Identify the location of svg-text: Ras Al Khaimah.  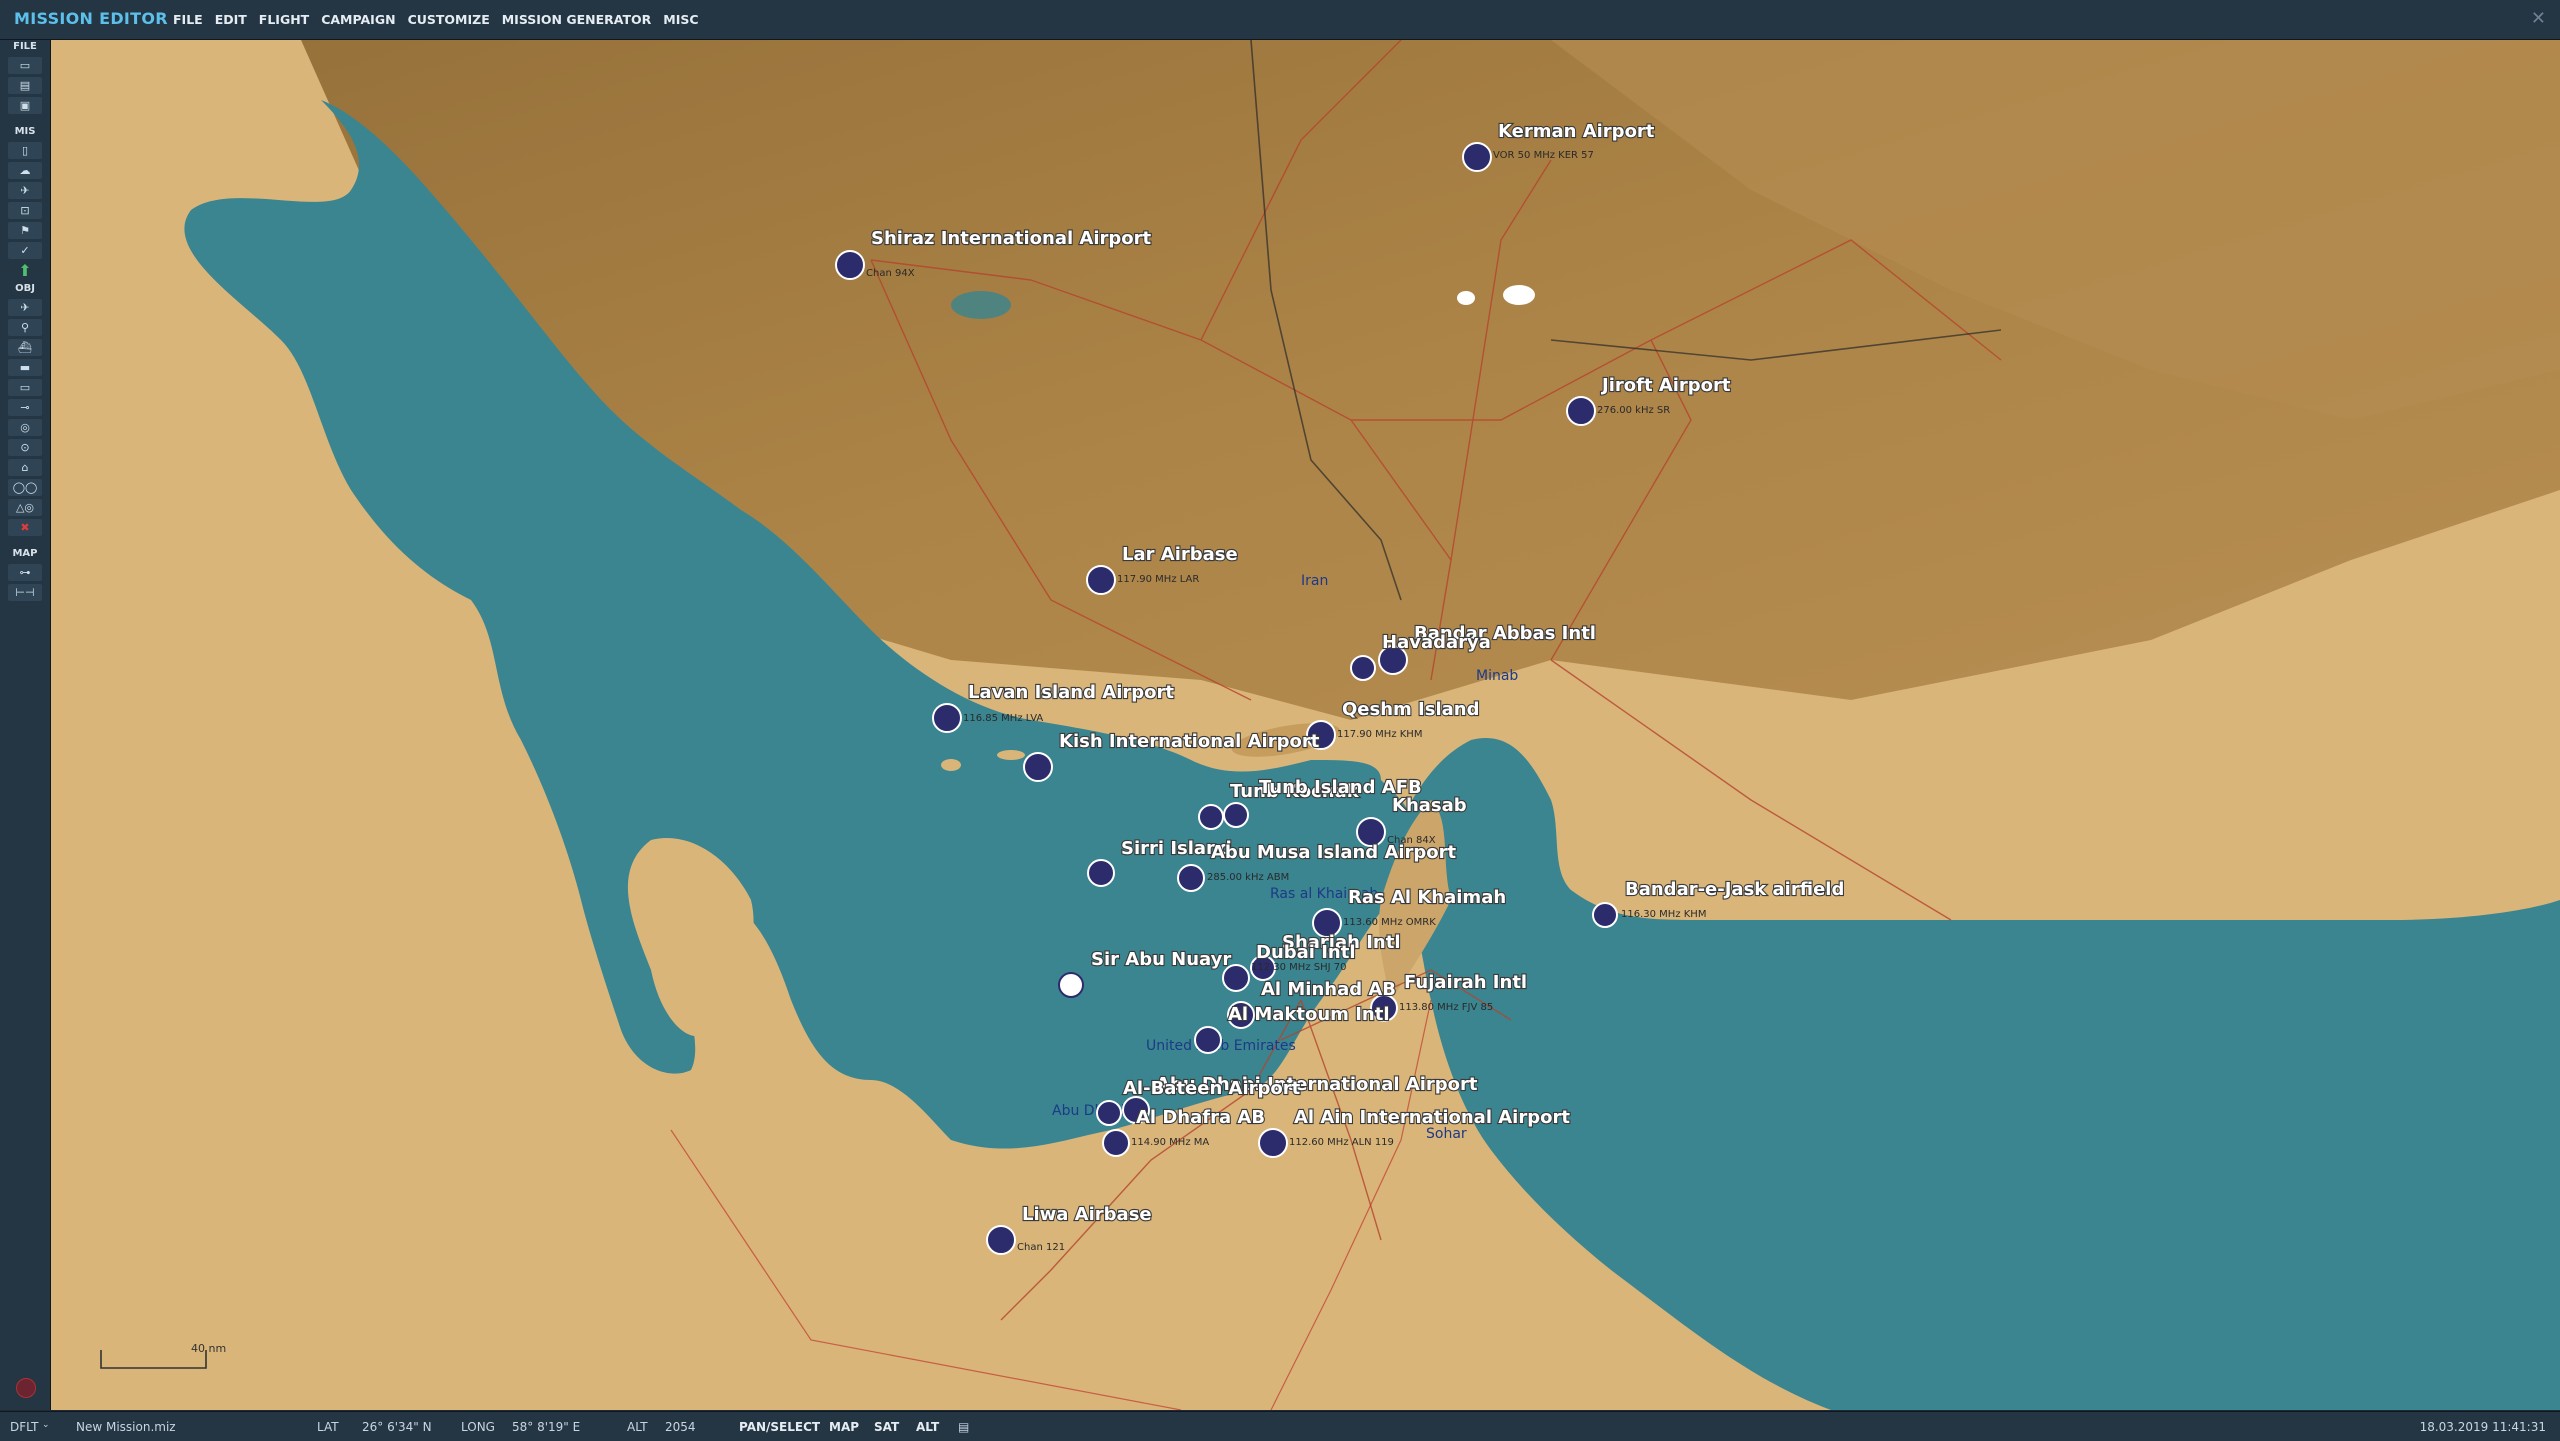
(1427, 897).